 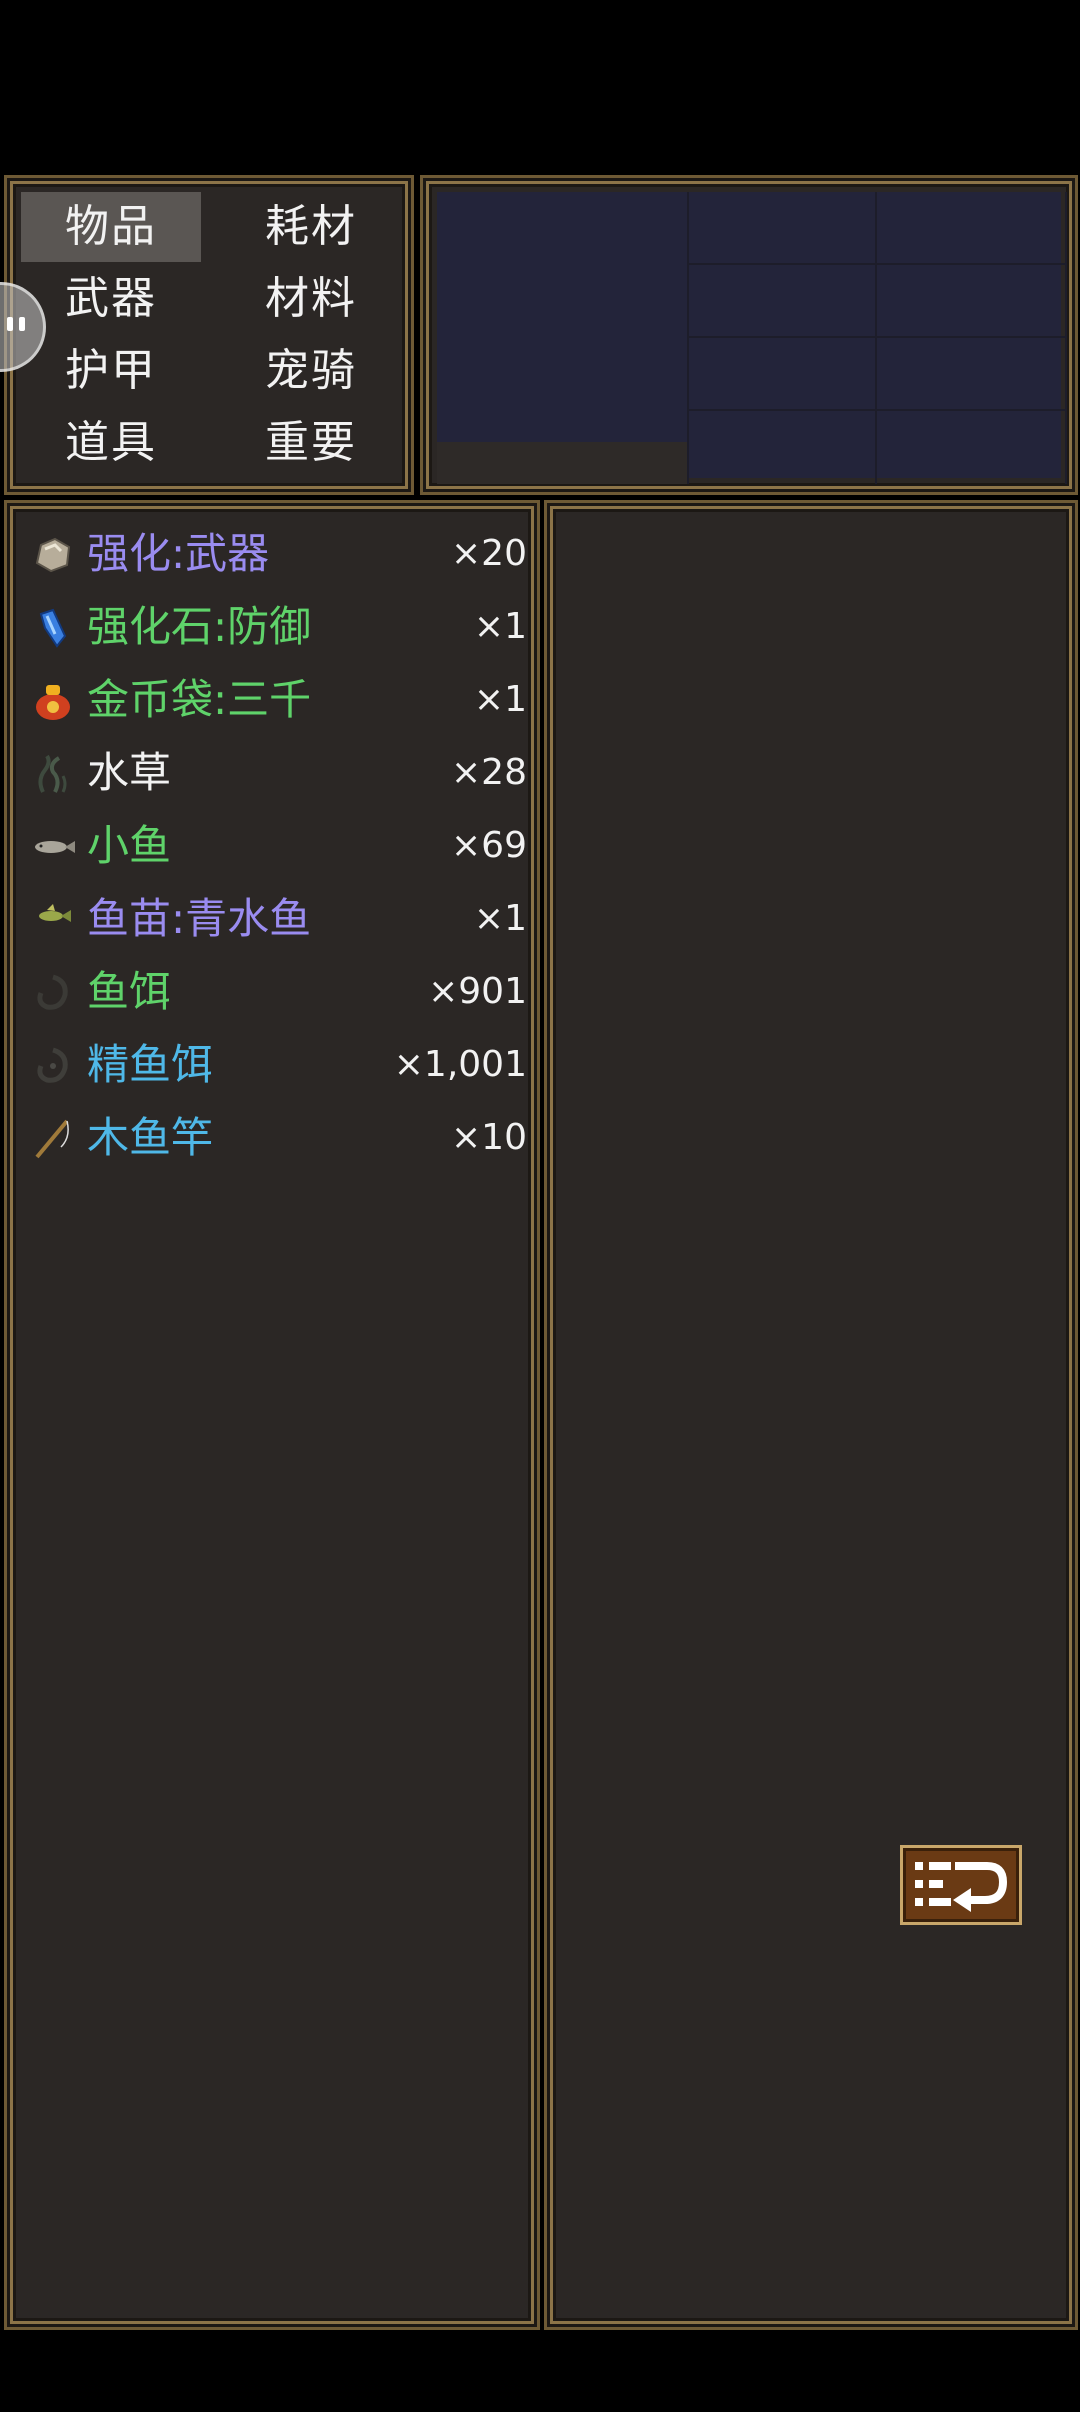 What do you see at coordinates (277, 1138) in the screenshot?
I see `list-item: 木鱼竿 ×10` at bounding box center [277, 1138].